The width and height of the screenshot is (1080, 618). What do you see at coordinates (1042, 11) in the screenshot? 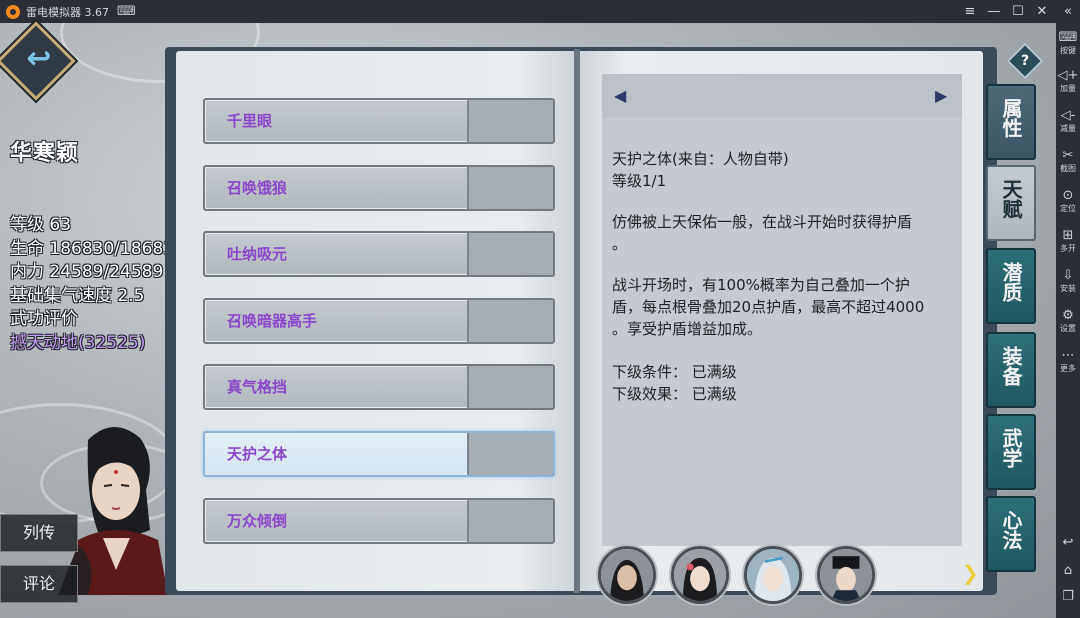
I see `close-icon: ✕` at bounding box center [1042, 11].